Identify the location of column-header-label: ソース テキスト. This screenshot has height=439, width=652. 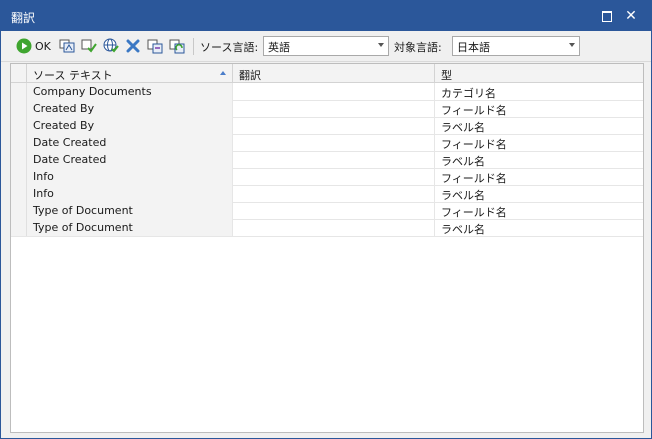
(73, 75).